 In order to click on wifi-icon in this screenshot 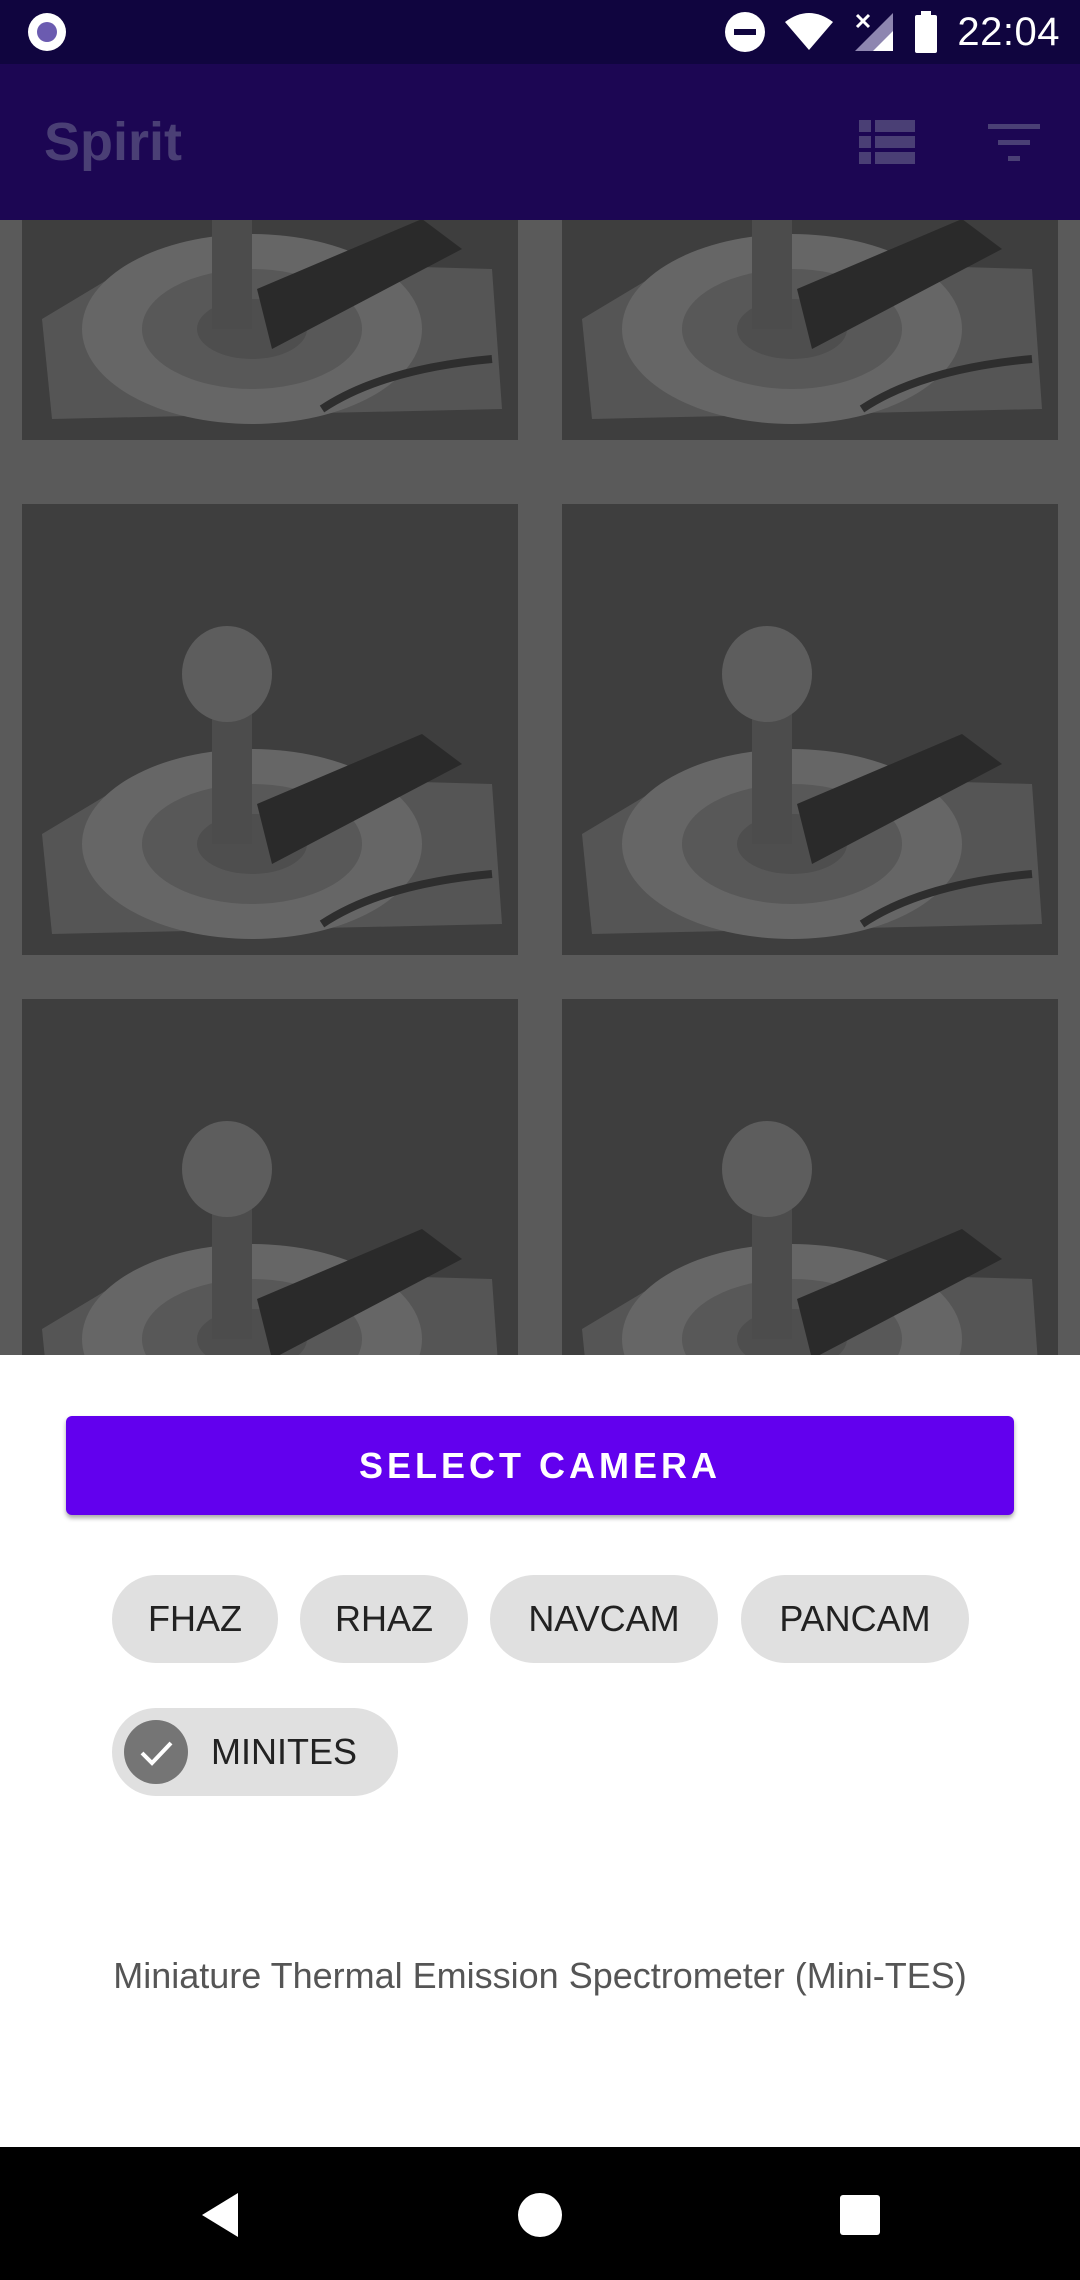, I will do `click(809, 31)`.